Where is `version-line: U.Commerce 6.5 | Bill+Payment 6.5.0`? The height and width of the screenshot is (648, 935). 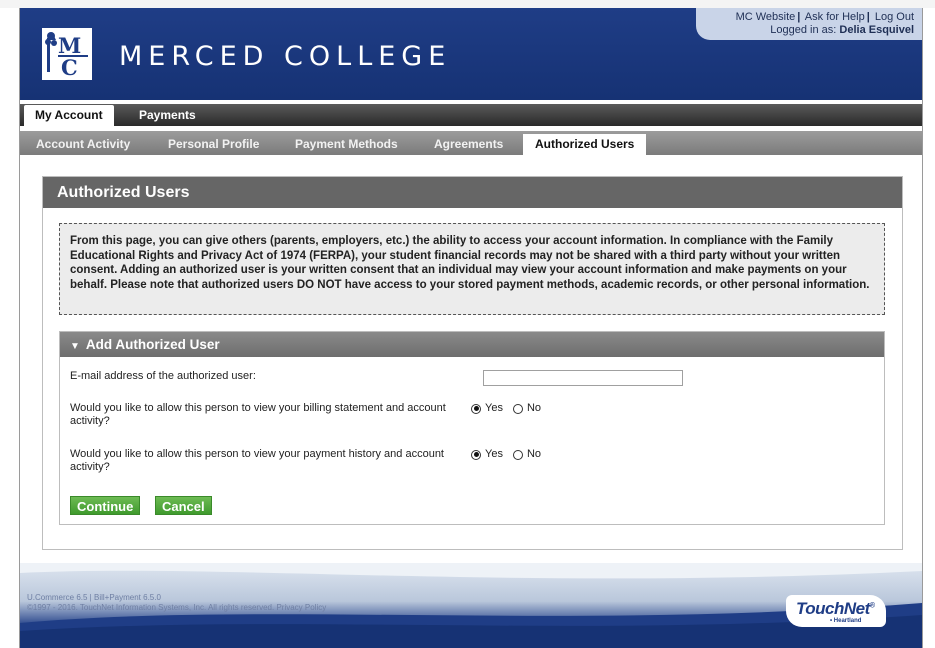 version-line: U.Commerce 6.5 | Bill+Payment 6.5.0 is located at coordinates (94, 597).